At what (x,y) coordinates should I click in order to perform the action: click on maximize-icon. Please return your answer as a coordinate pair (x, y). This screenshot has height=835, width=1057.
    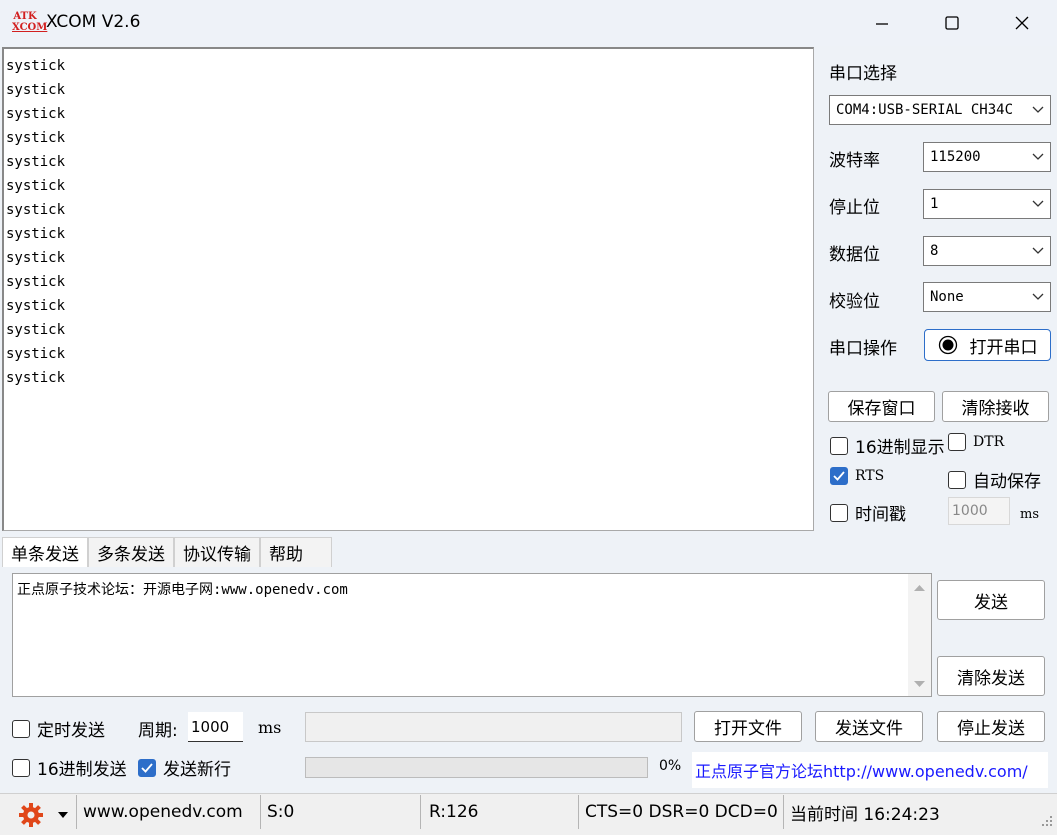
    Looking at the image, I should click on (952, 23).